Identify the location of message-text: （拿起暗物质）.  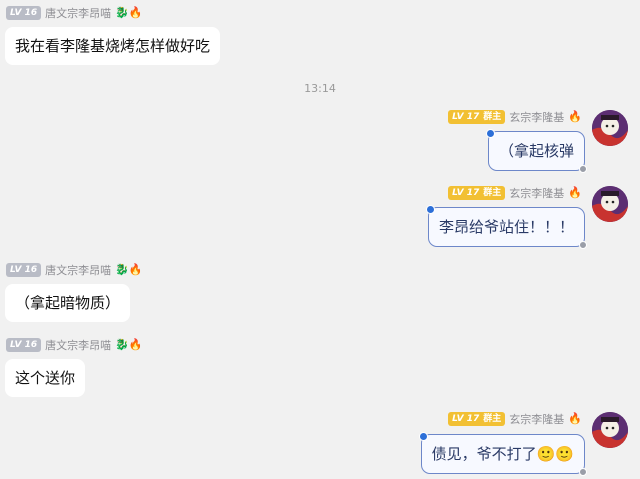
(68, 303).